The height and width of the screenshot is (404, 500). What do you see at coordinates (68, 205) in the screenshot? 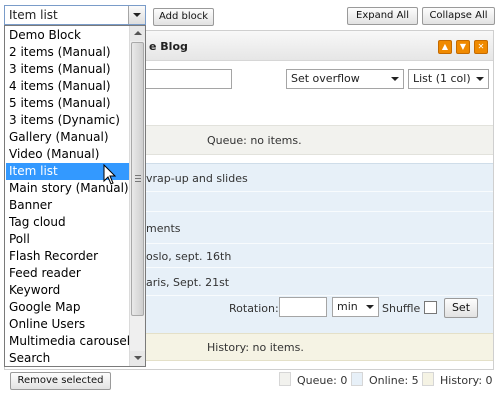
I see `list-item: Banner` at bounding box center [68, 205].